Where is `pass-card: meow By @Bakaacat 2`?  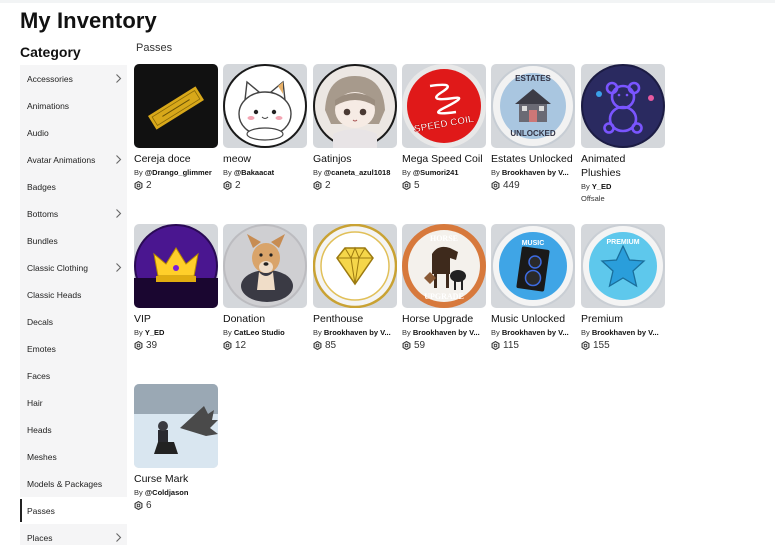
pass-card: meow By @Bakaacat 2 is located at coordinates (266, 127).